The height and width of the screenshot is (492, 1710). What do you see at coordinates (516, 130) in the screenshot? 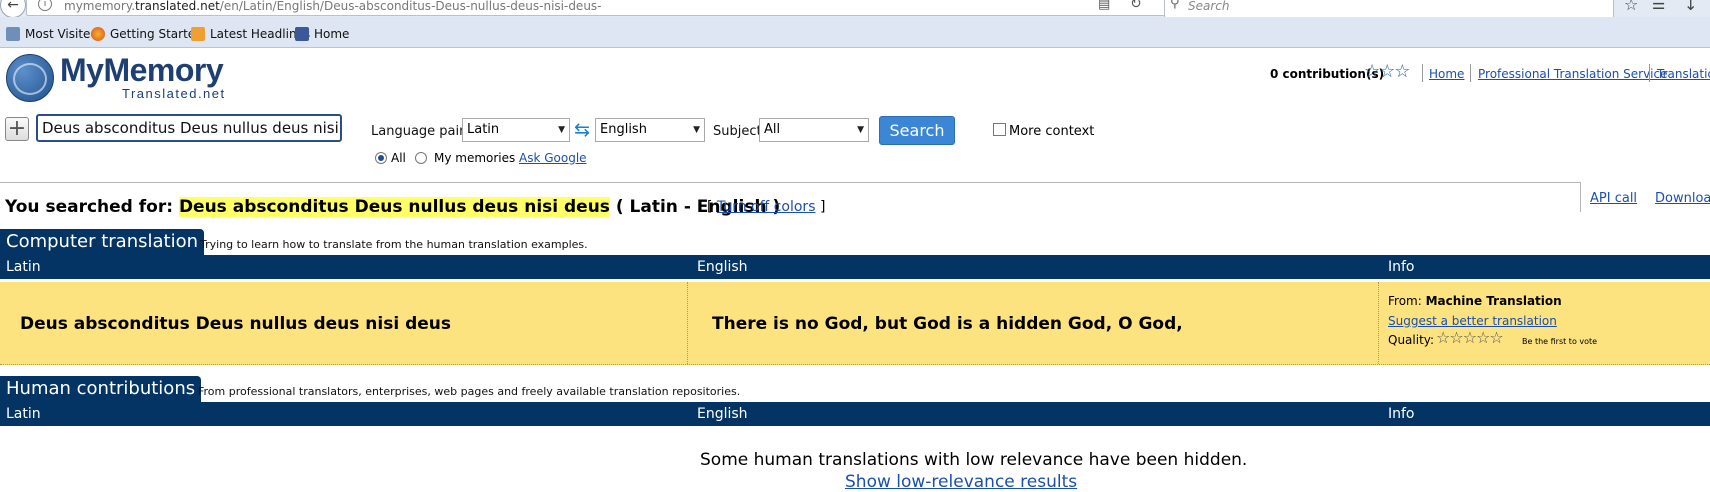
I see `source-language-select: Latin ▼` at bounding box center [516, 130].